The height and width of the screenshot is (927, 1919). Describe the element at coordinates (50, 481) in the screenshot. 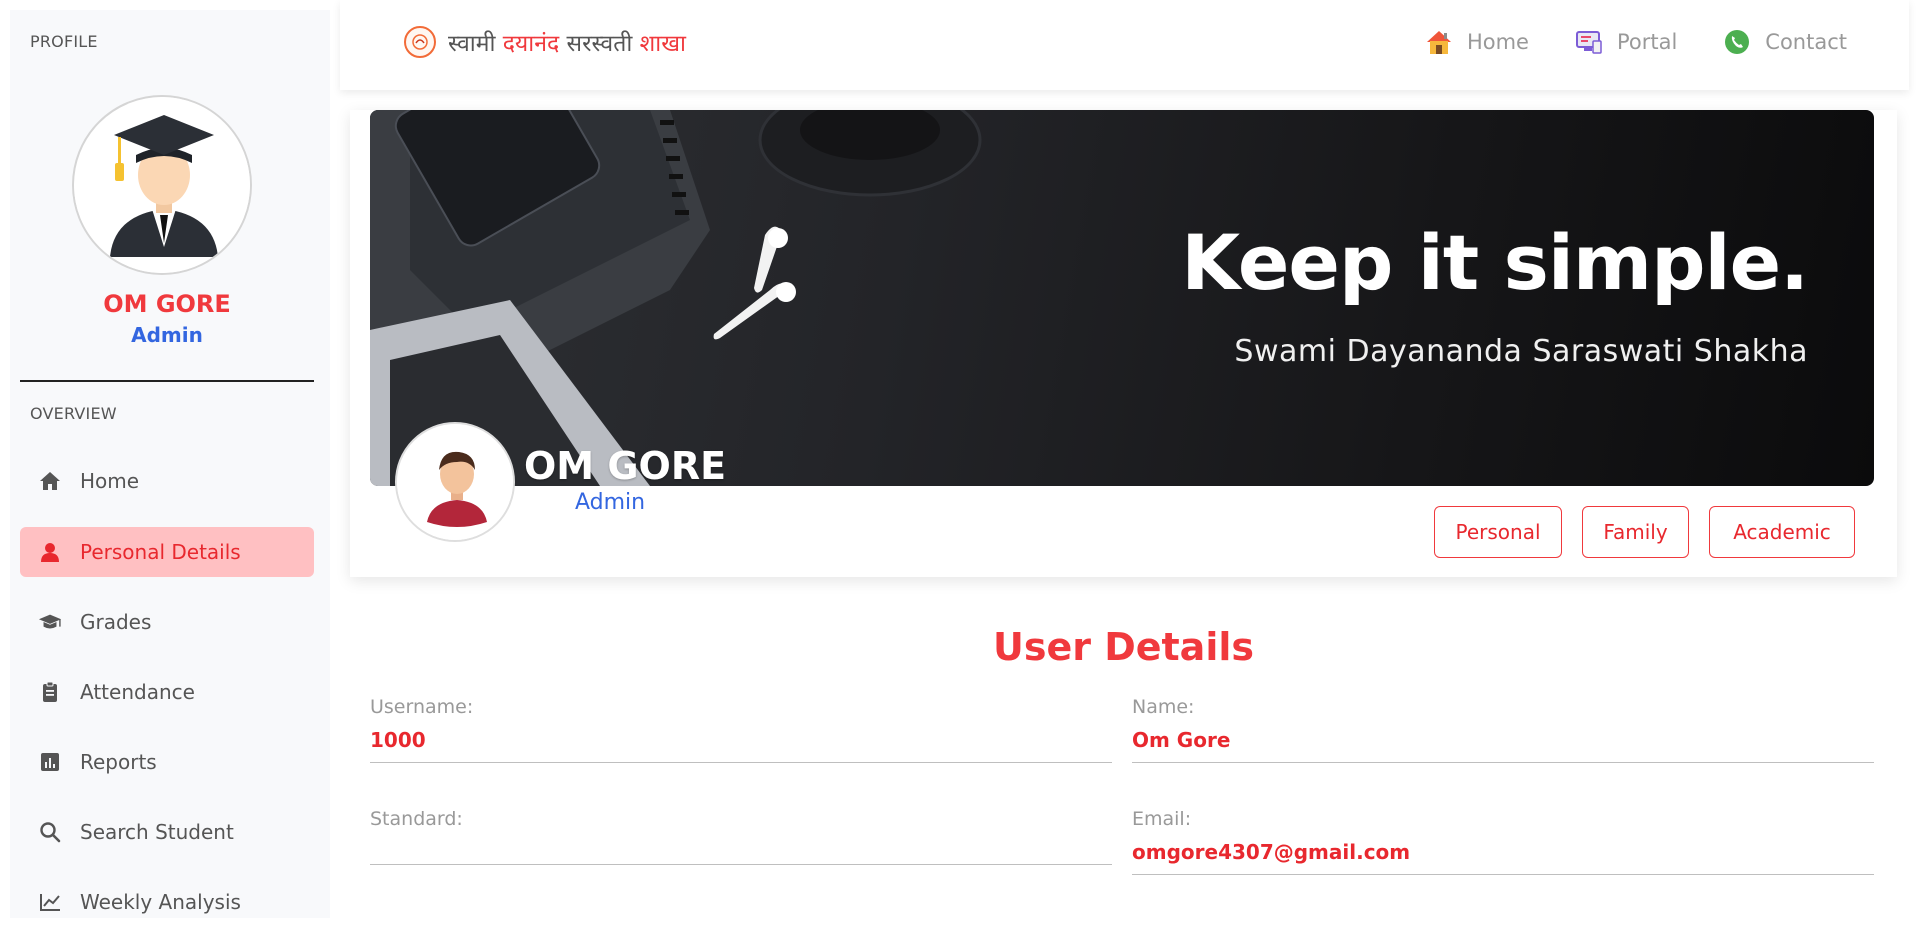

I see `home-icon` at that location.